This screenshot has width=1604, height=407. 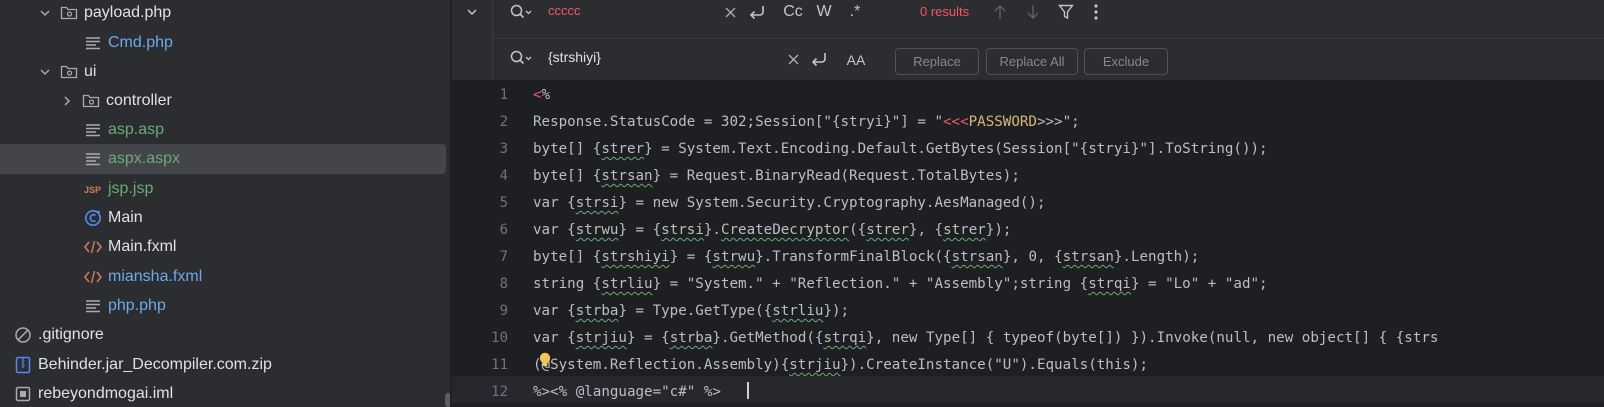 What do you see at coordinates (564, 10) in the screenshot?
I see `search-input: ccccc` at bounding box center [564, 10].